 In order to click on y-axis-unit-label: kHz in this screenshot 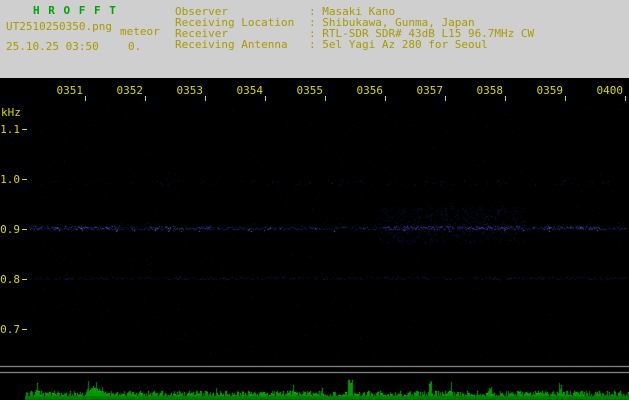, I will do `click(11, 112)`.